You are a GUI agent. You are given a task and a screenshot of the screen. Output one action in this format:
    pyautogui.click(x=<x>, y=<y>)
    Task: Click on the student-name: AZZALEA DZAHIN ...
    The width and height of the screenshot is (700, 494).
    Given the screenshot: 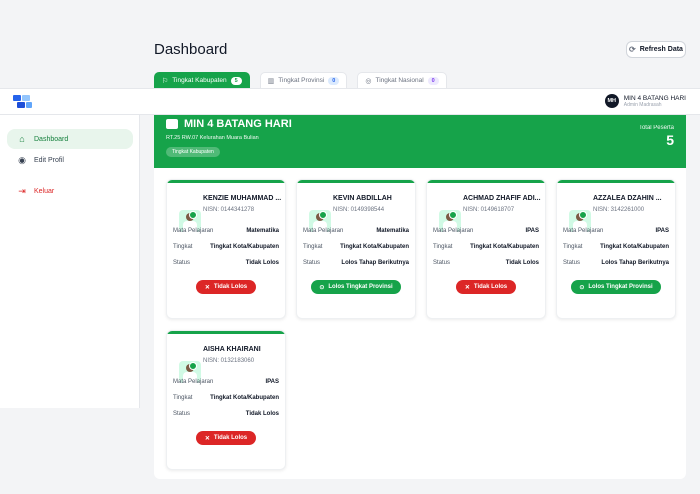 What is the action you would take?
    pyautogui.click(x=627, y=198)
    